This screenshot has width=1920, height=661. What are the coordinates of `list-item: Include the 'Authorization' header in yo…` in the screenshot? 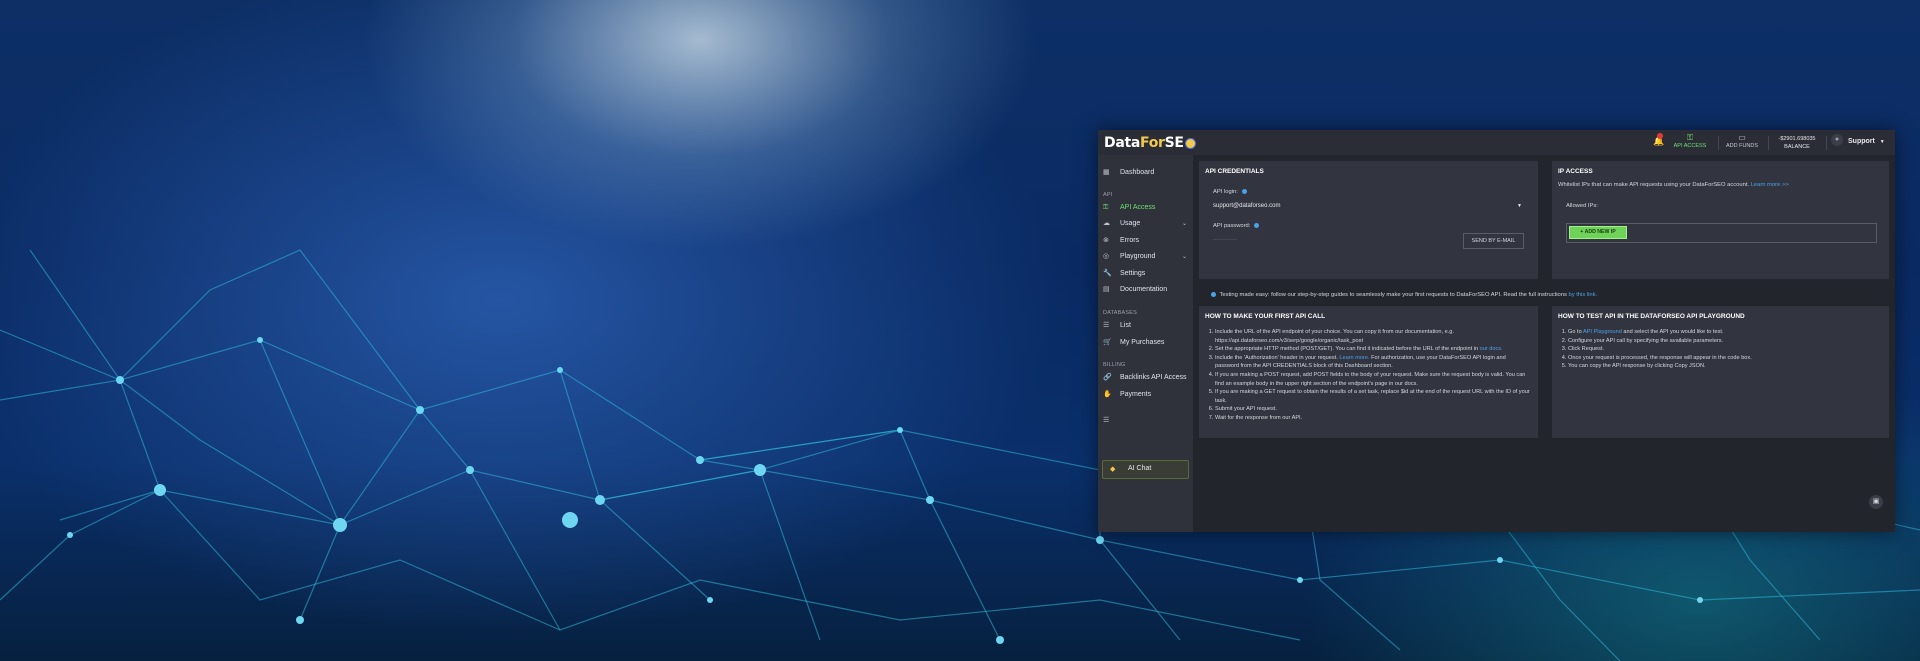 It's located at (1372, 362).